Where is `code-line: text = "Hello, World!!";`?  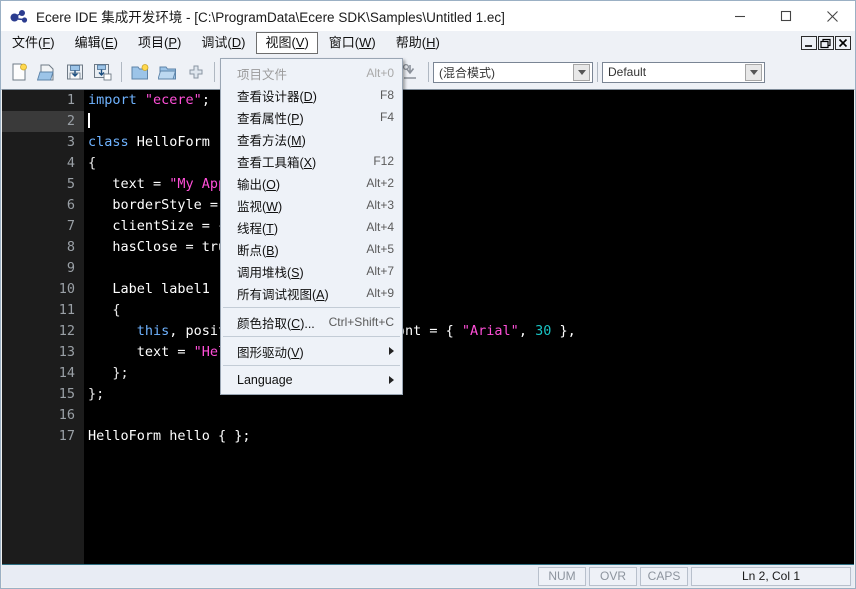 code-line: text = "Hello, World!!"; is located at coordinates (471, 352).